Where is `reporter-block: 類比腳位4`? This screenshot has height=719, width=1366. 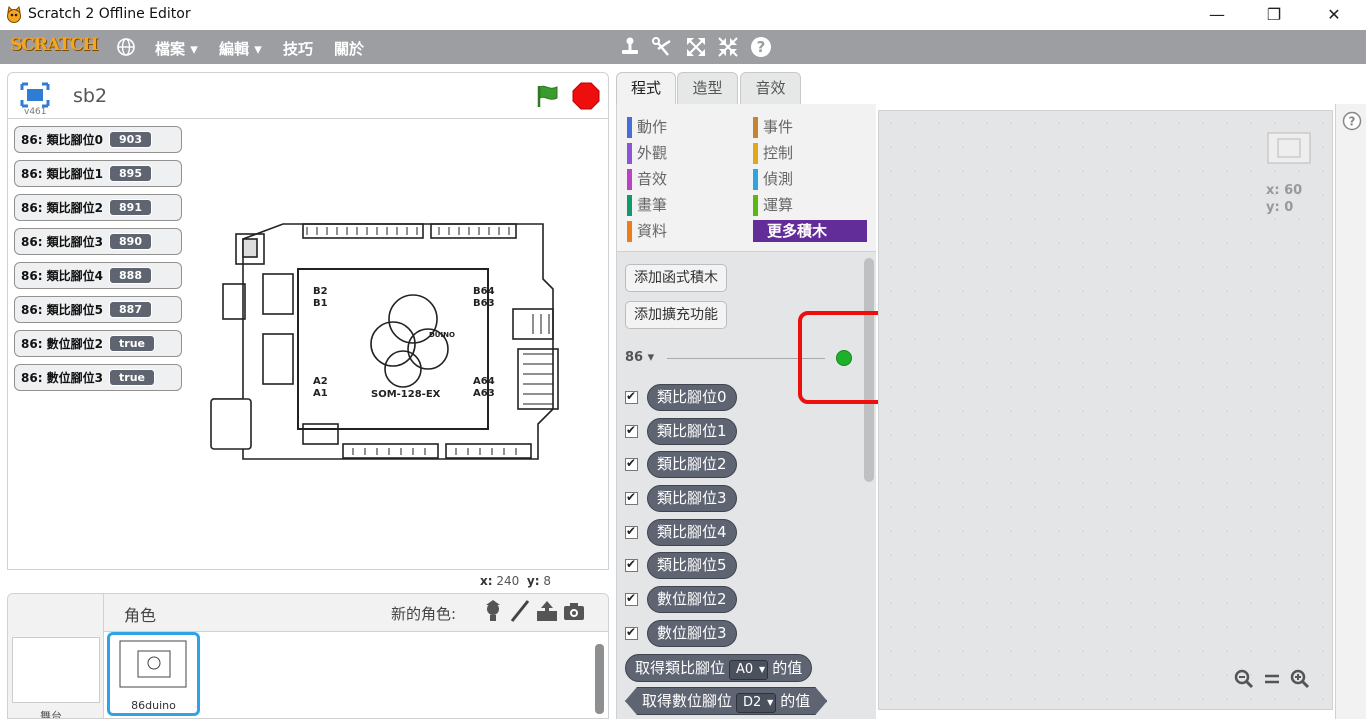
reporter-block: 類比腳位4 is located at coordinates (692, 532).